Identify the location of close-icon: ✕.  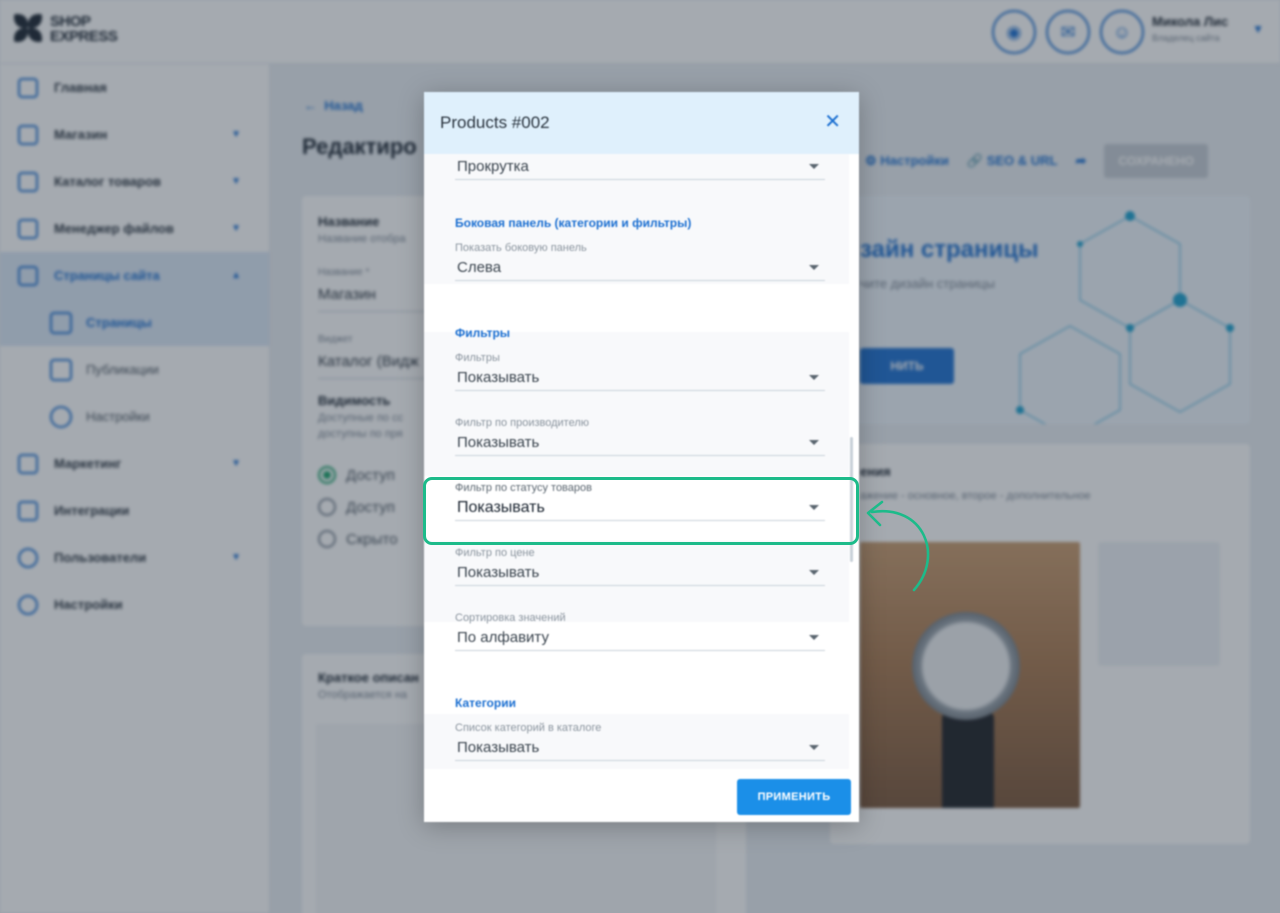
(832, 122).